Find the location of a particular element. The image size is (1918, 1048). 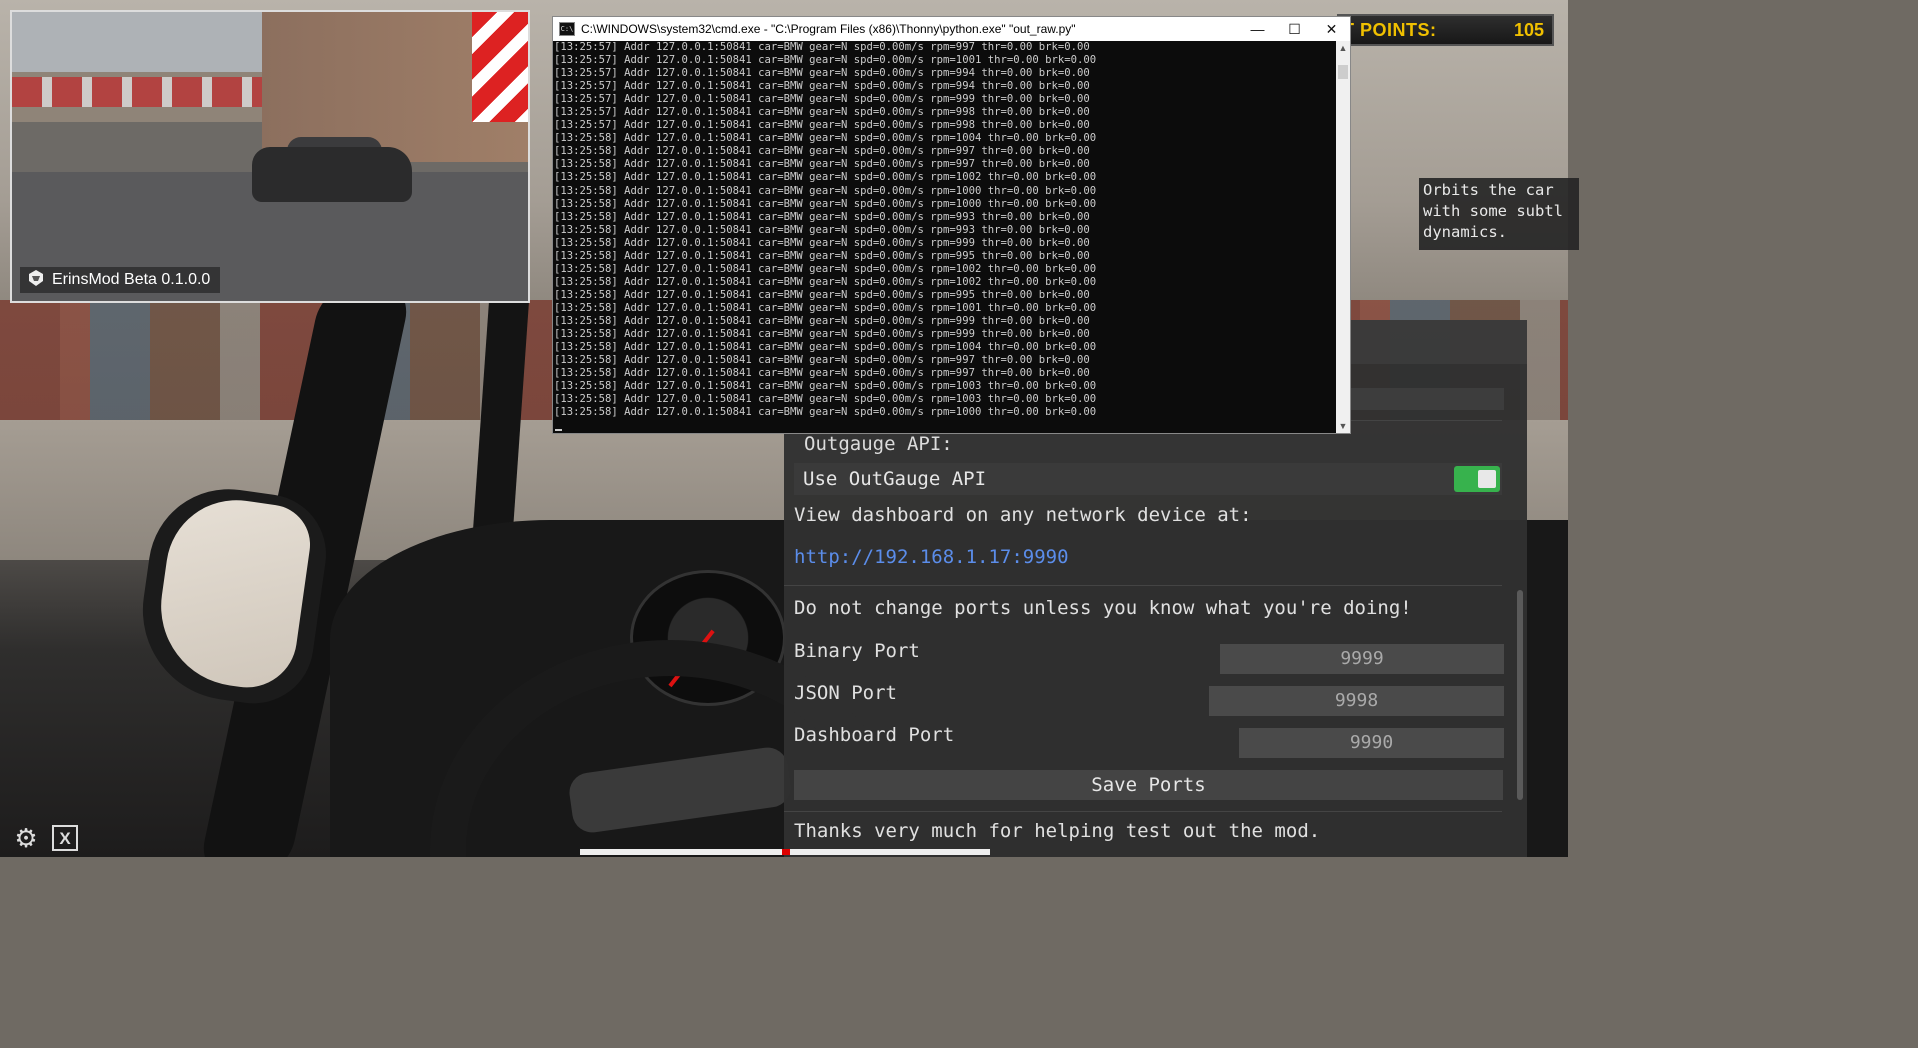

scroll-up-arrow-icon: ▲ is located at coordinates (1343, 48).